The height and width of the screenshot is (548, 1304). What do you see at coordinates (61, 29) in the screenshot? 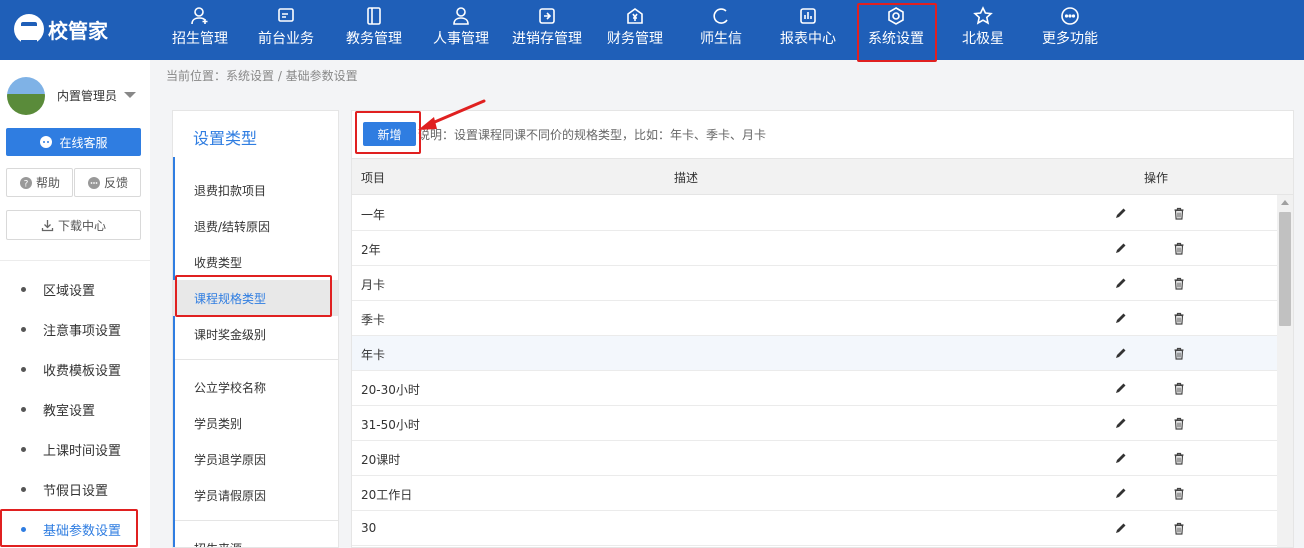
I see `brand-logo: 校管家` at bounding box center [61, 29].